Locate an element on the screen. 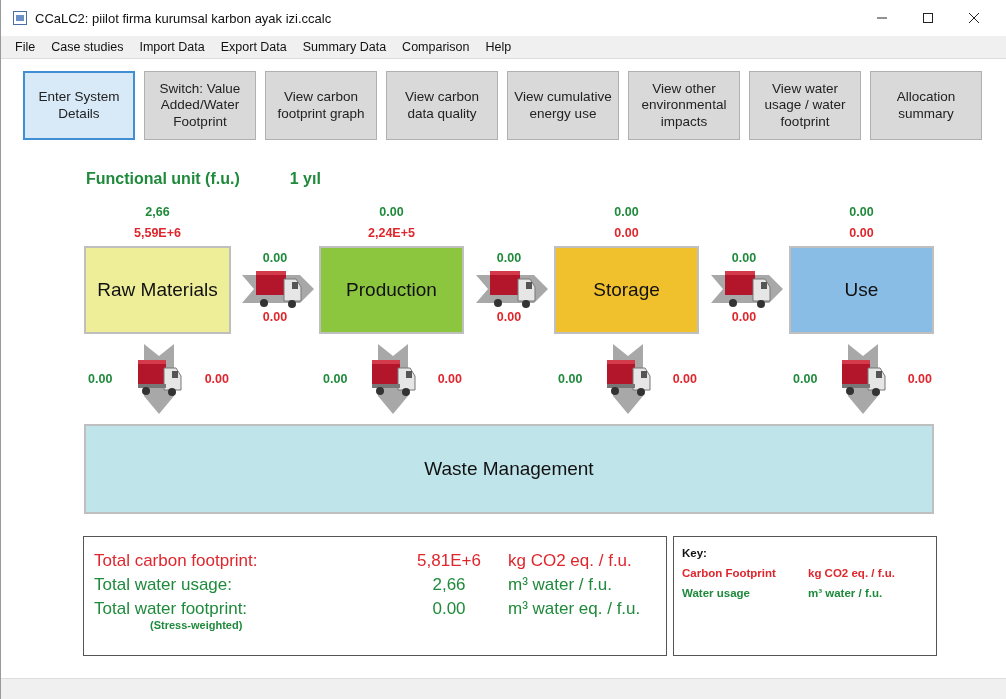  toolbar-button: View carbon footprint graph is located at coordinates (321, 105).